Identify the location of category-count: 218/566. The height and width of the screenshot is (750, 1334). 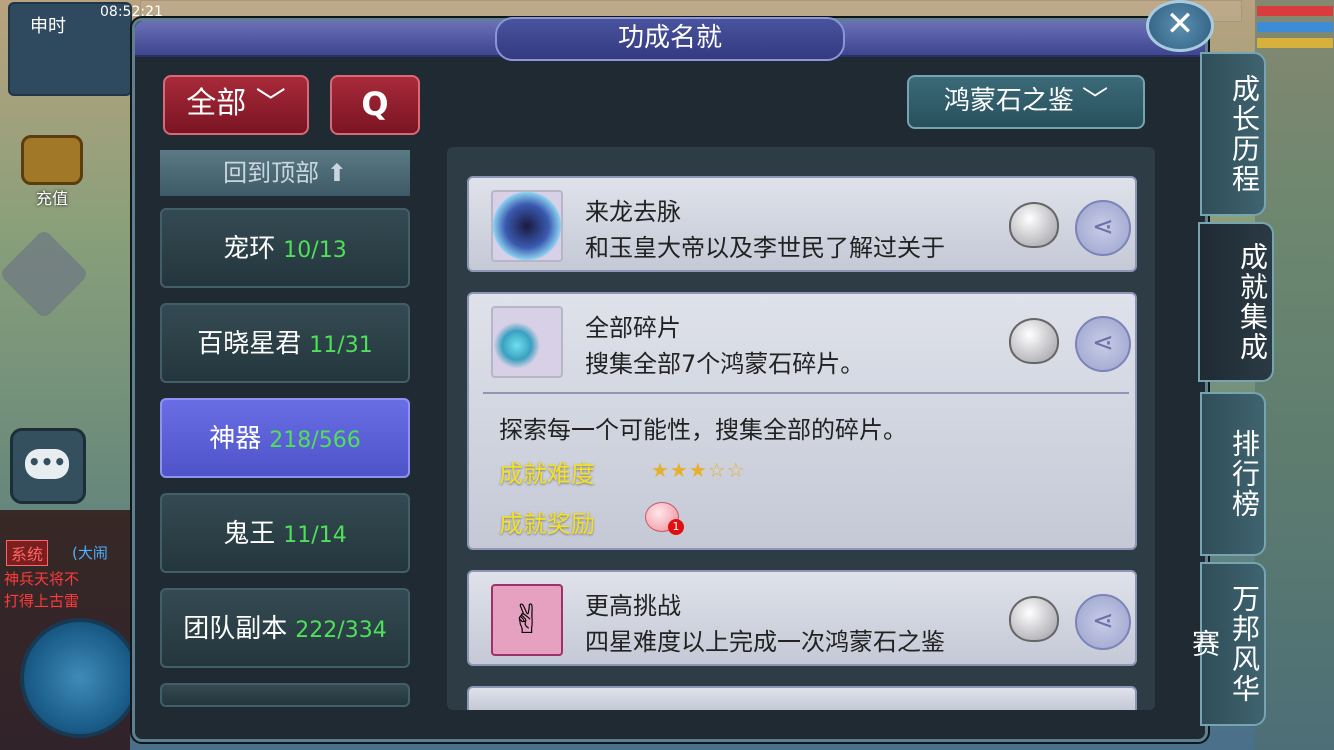
(315, 440).